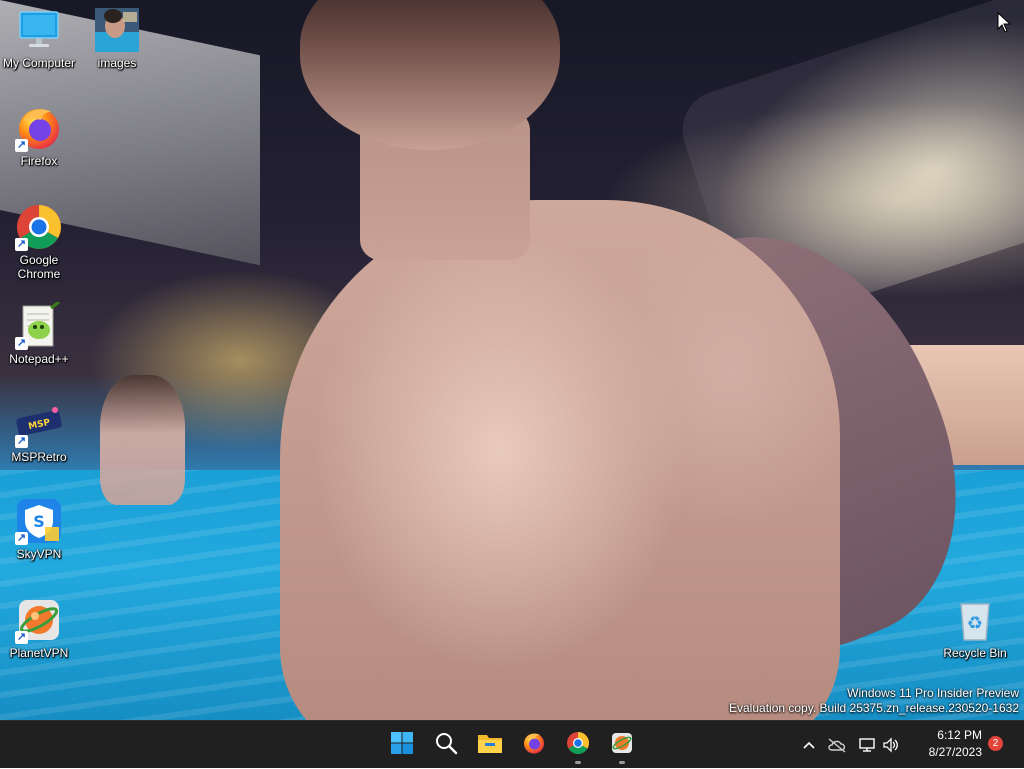  Describe the element at coordinates (39, 128) in the screenshot. I see `firefox-icon: ↗` at that location.